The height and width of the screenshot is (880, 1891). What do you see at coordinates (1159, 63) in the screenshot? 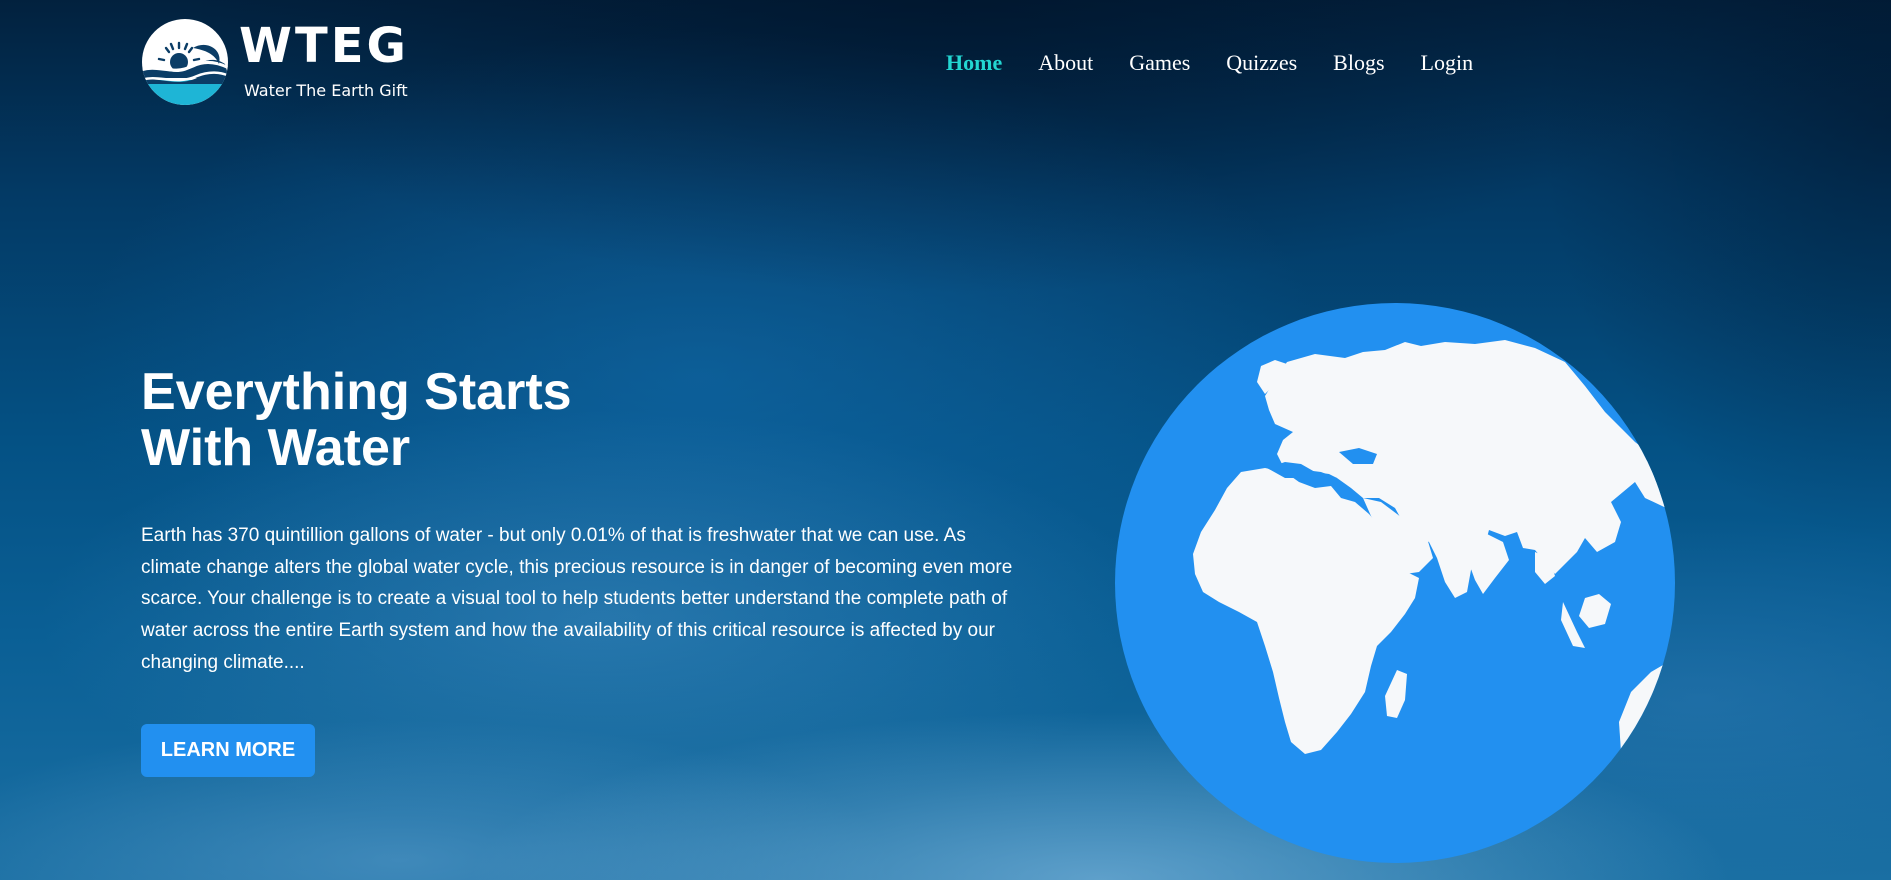
I see `nav-games-link: Games` at bounding box center [1159, 63].